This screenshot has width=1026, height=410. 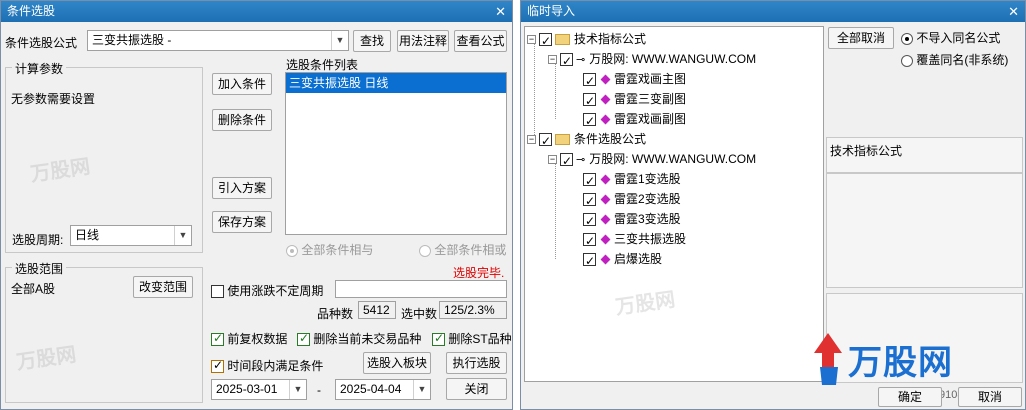 I want to click on change-range-button: 改变范围, so click(x=163, y=287).